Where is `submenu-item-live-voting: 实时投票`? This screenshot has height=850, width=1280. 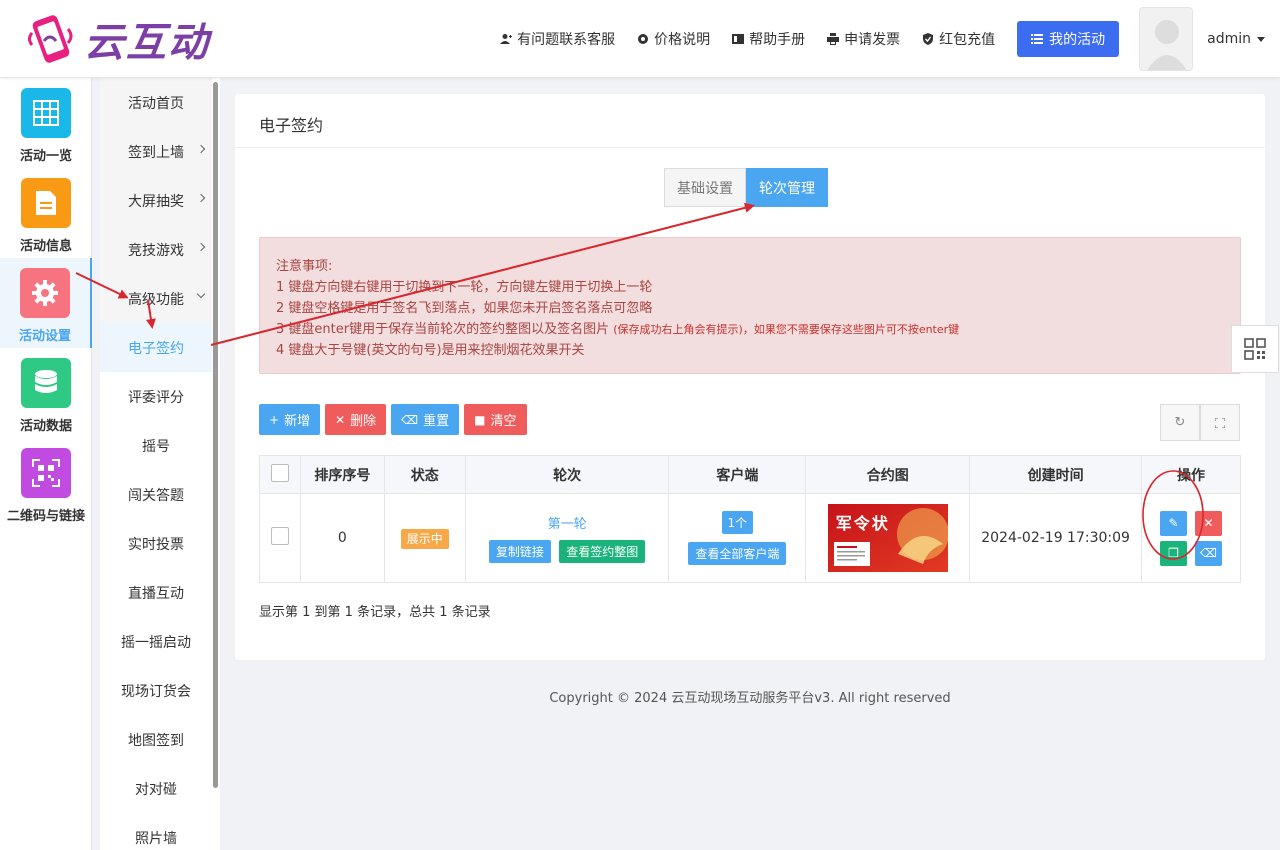 submenu-item-live-voting: 实时投票 is located at coordinates (156, 543).